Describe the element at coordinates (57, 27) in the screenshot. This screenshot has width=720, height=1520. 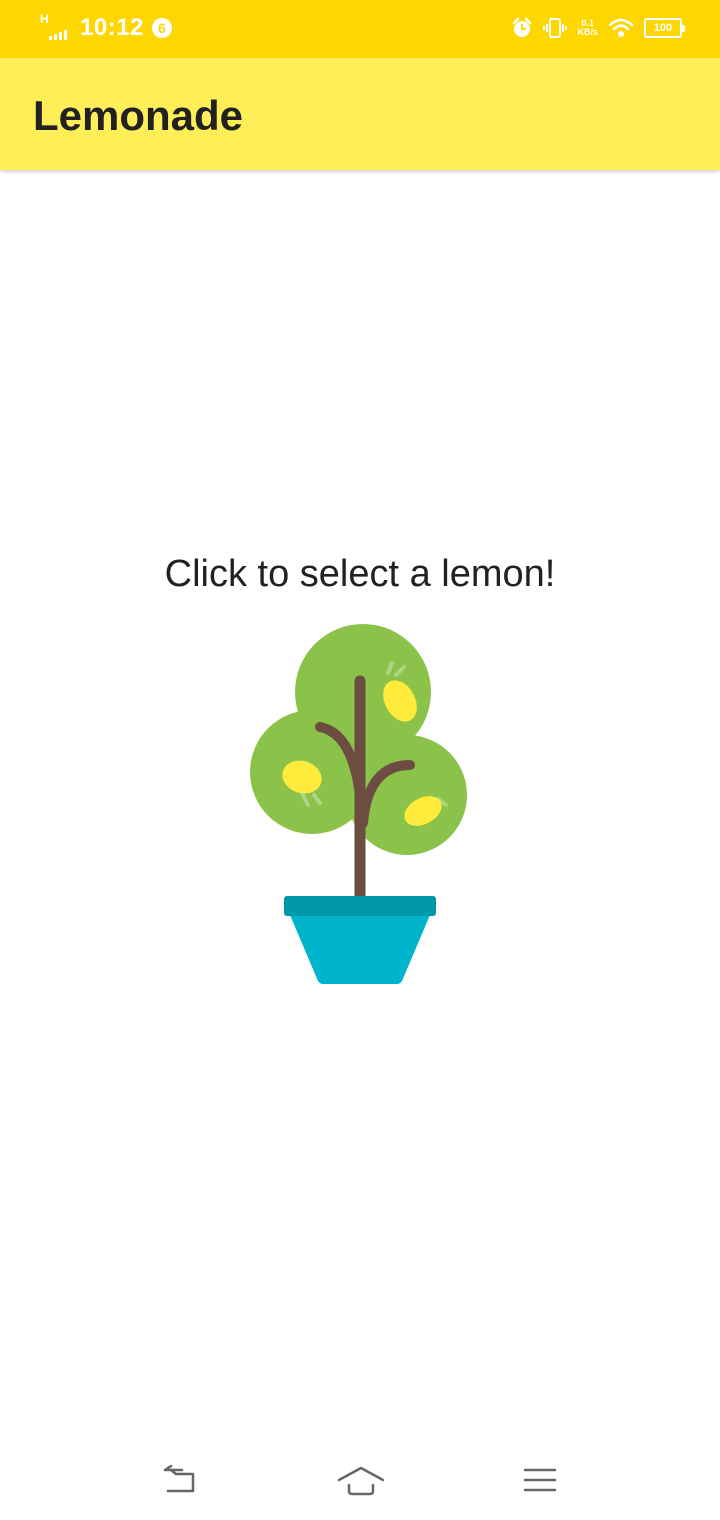
I see `signal-icon: H` at that location.